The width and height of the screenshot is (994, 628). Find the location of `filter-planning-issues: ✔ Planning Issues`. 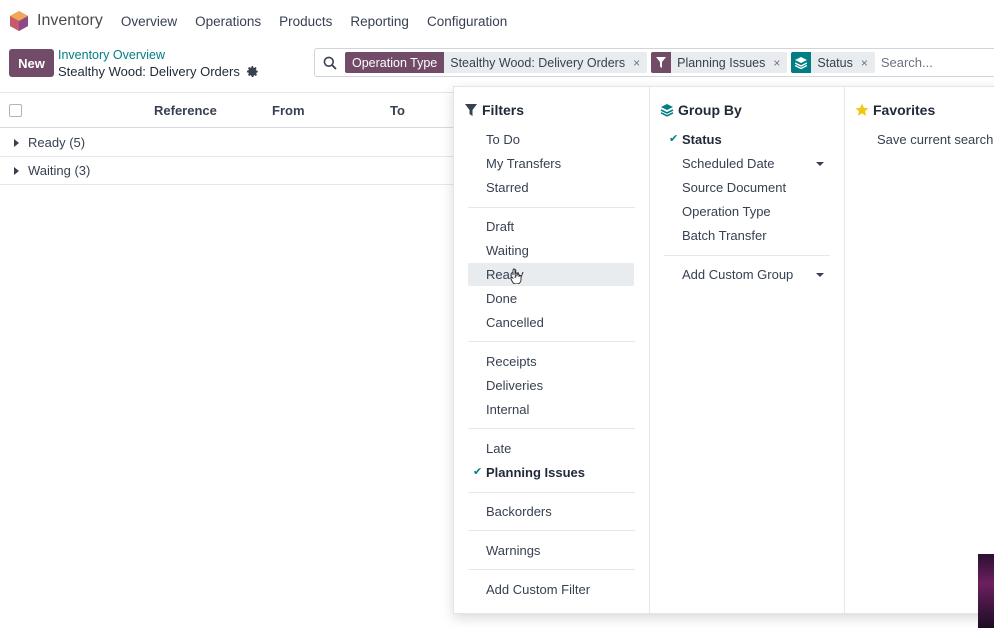

filter-planning-issues: ✔ Planning Issues is located at coordinates (529, 472).